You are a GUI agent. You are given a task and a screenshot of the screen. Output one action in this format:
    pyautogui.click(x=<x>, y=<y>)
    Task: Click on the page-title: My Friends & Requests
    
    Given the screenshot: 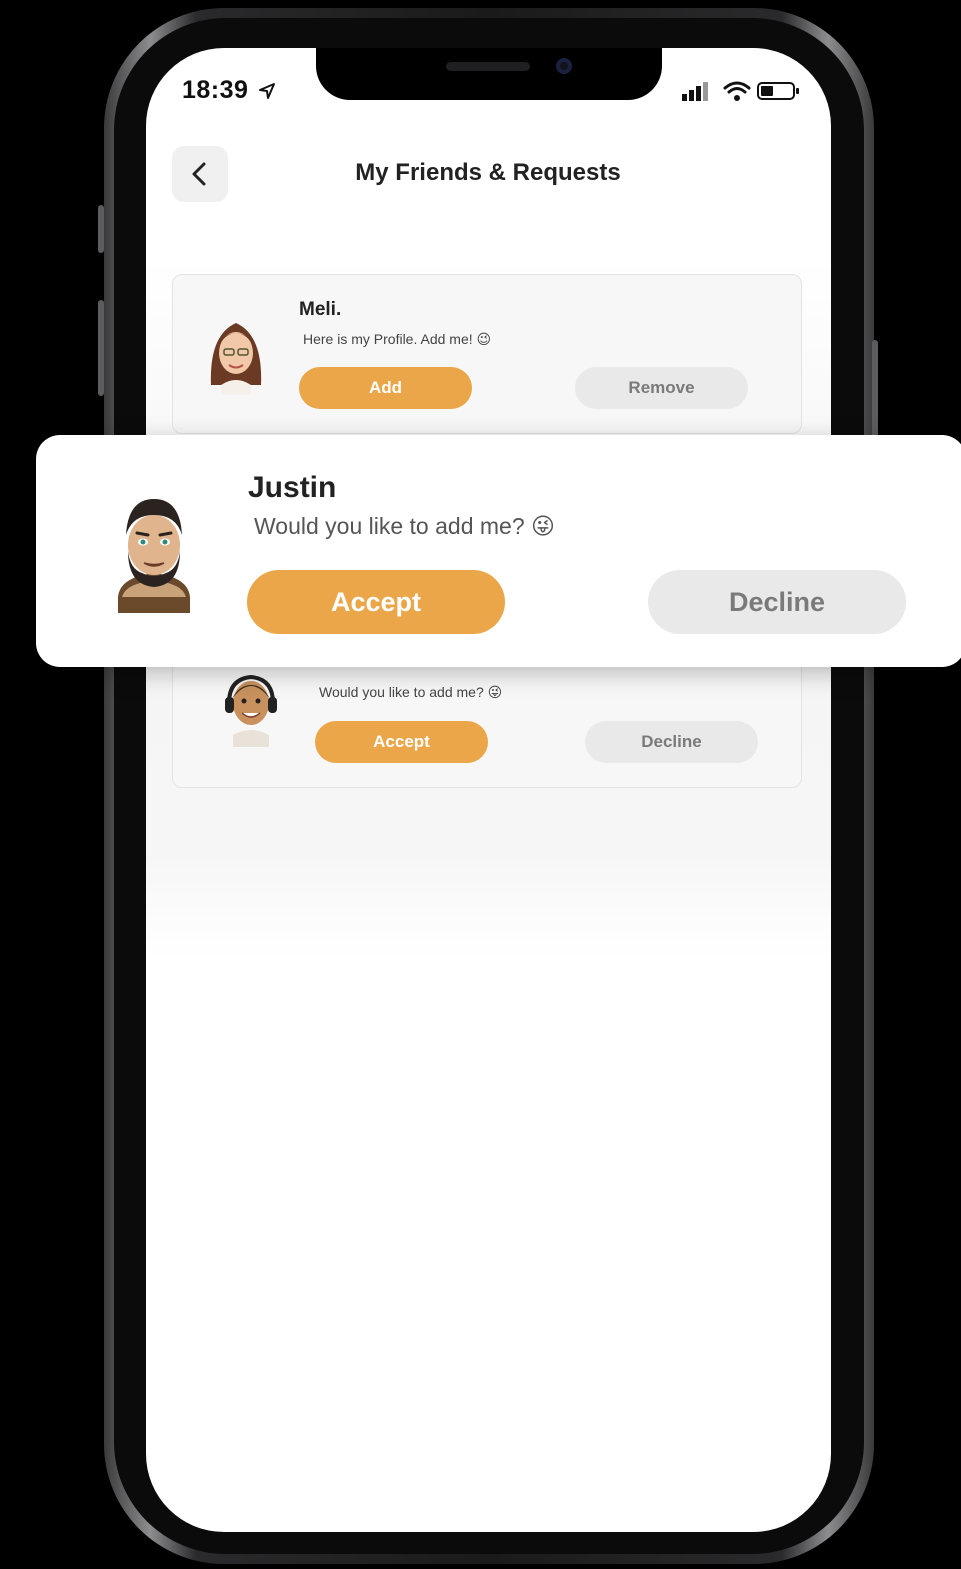 What is the action you would take?
    pyautogui.click(x=488, y=172)
    